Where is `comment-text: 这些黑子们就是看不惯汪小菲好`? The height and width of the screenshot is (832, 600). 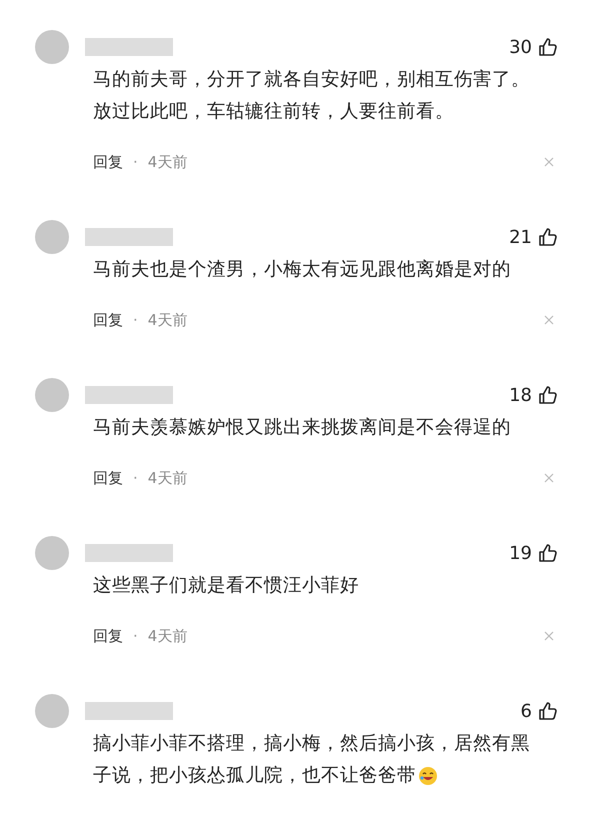
comment-text: 这些黑子们就是看不惯汪小菲好 is located at coordinates (226, 586).